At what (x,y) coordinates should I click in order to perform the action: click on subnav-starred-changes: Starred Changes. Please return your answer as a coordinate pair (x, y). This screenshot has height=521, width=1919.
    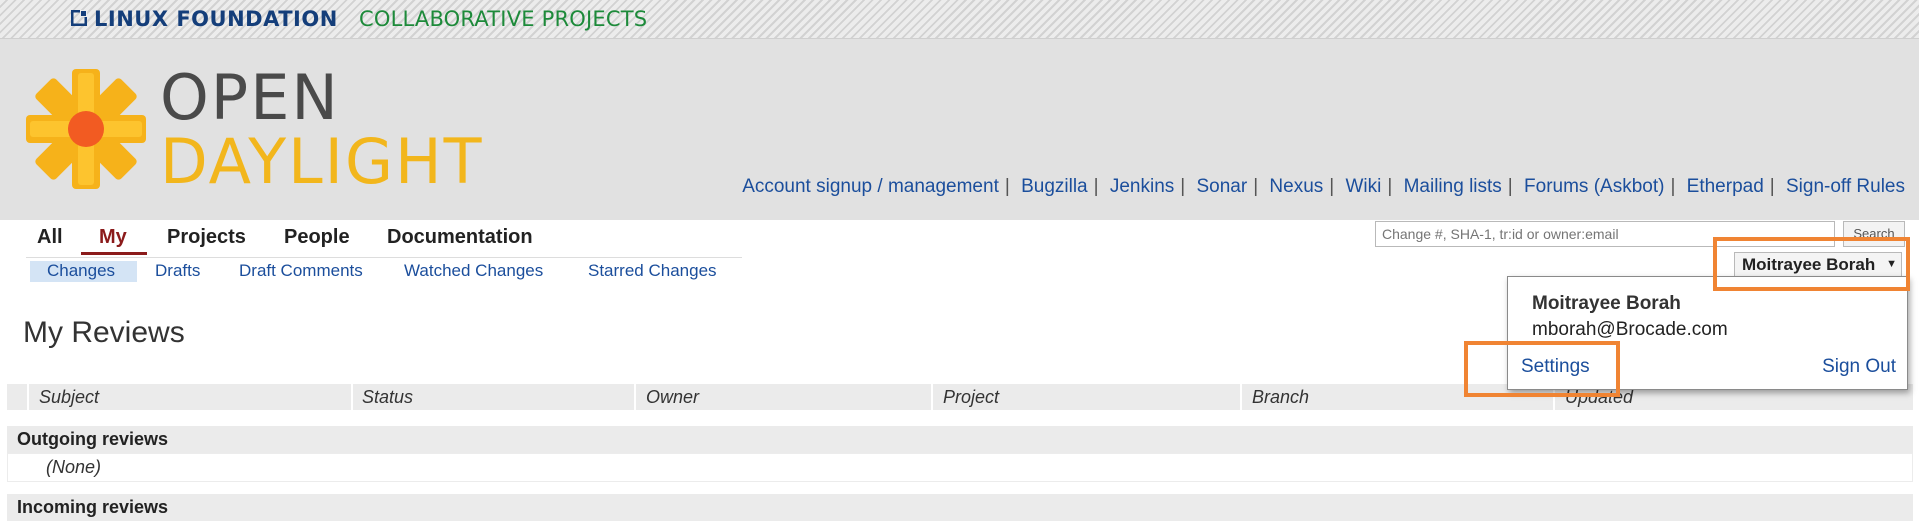
    Looking at the image, I should click on (652, 271).